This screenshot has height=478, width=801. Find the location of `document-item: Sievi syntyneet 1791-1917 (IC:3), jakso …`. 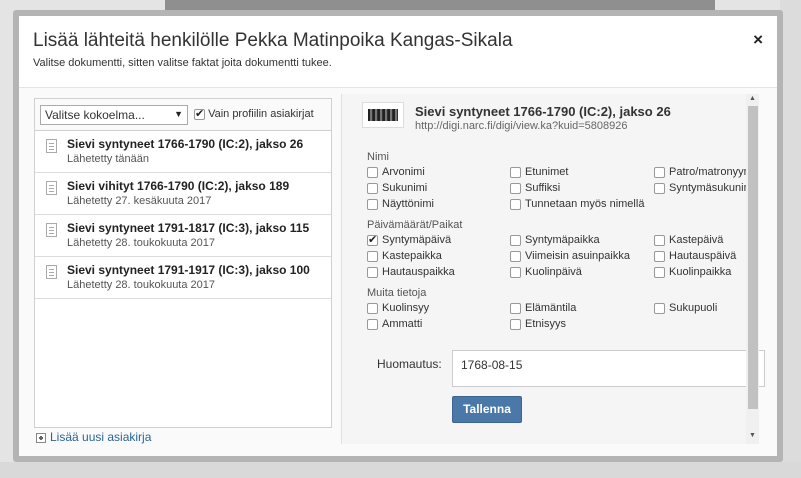

document-item: Sievi syntyneet 1791-1917 (IC:3), jakso … is located at coordinates (183, 278).